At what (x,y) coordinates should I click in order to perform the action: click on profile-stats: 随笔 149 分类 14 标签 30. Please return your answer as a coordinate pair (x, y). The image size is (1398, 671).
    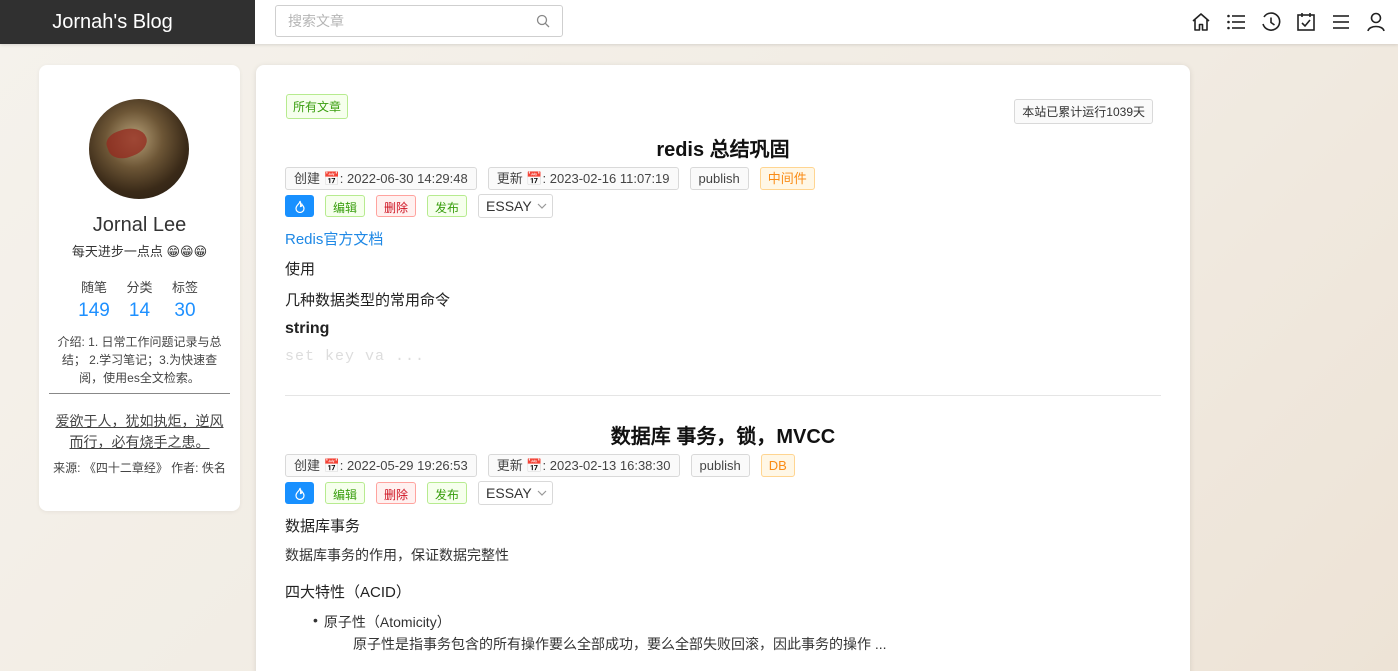
    Looking at the image, I should click on (139, 299).